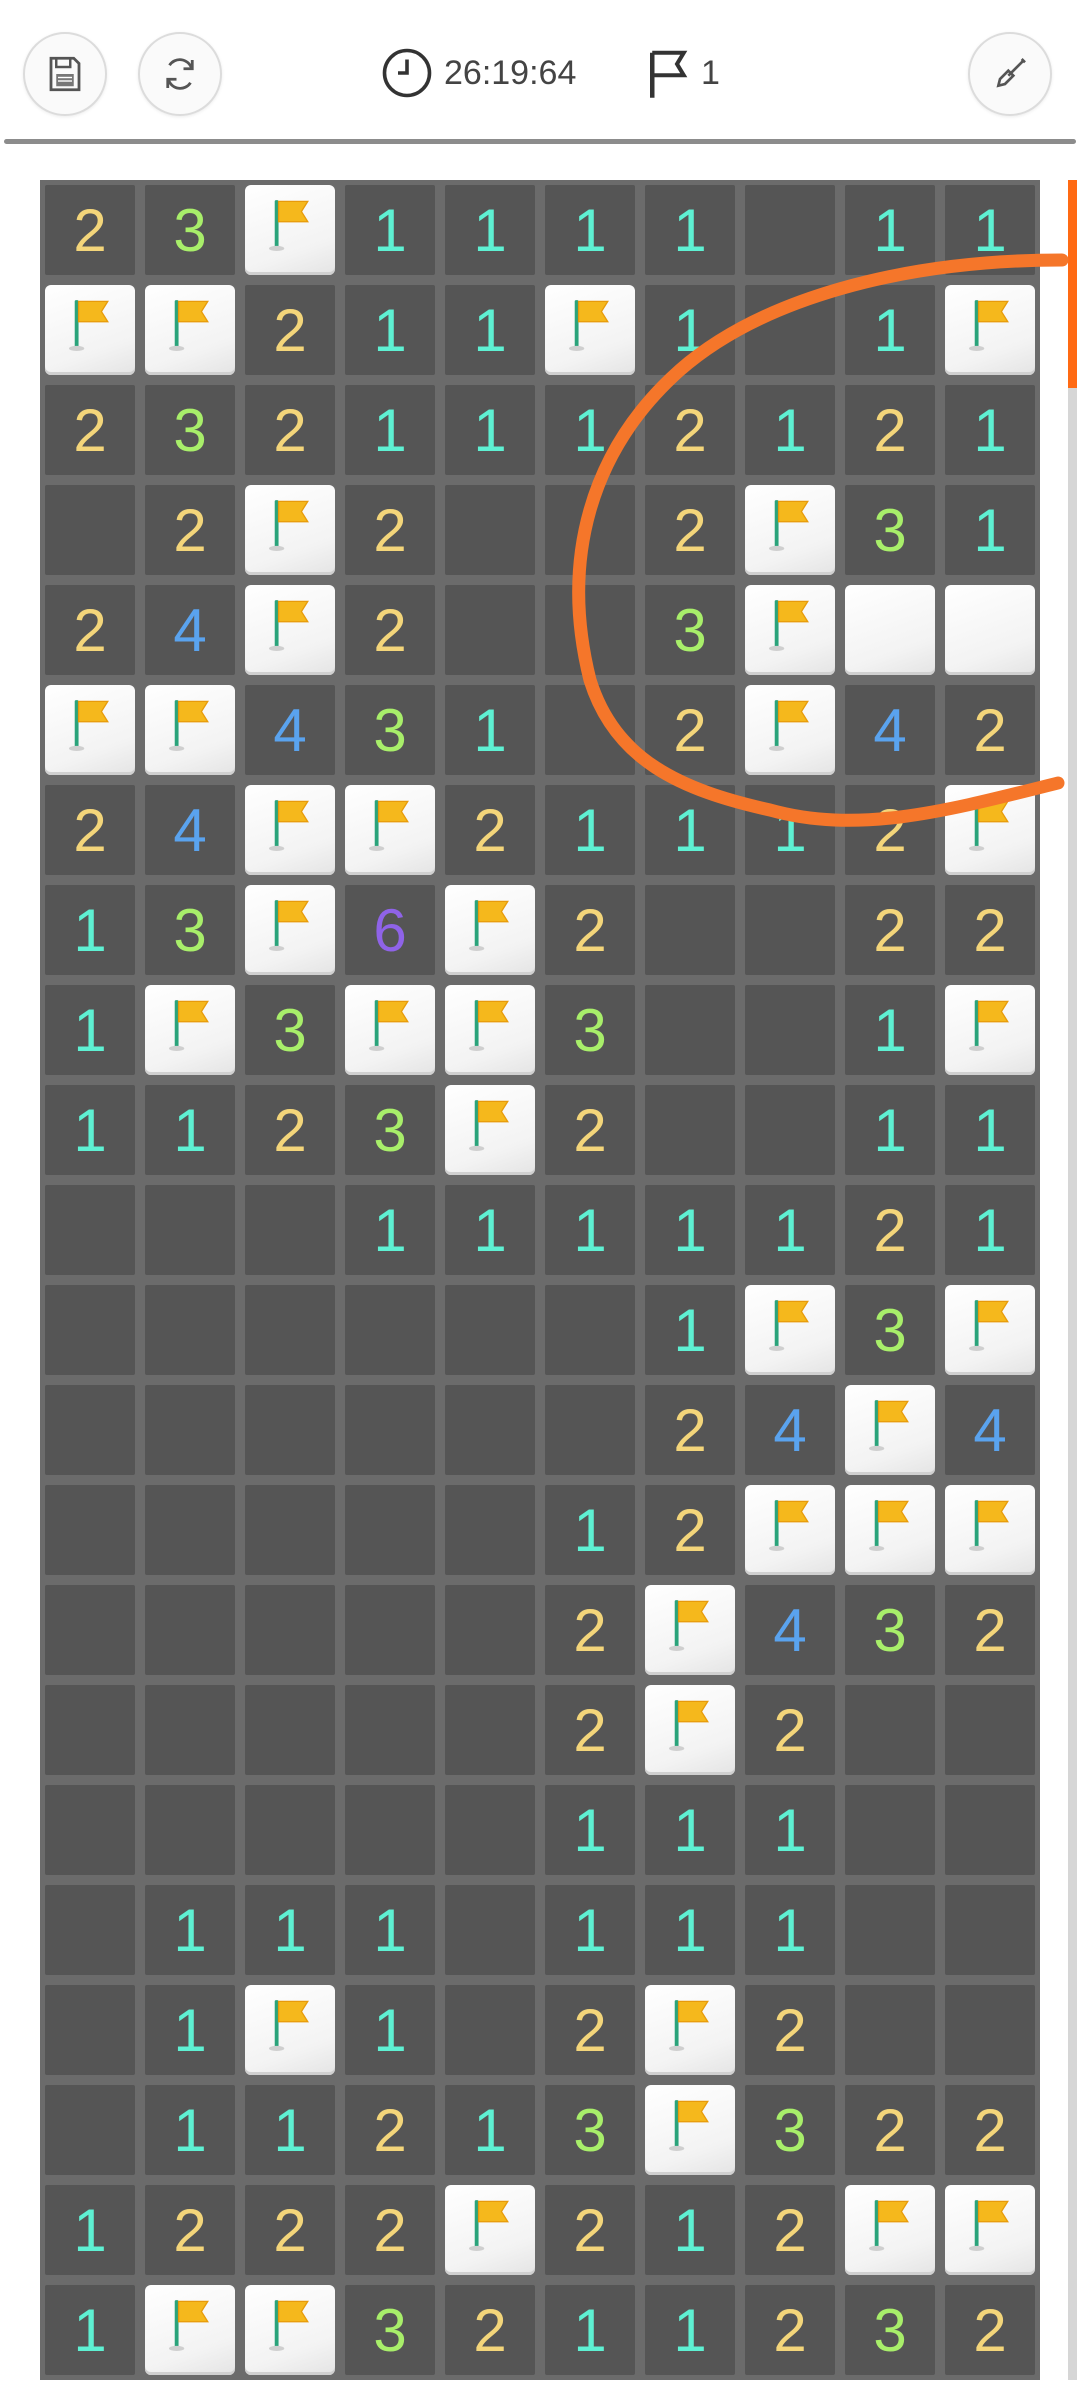 This screenshot has width=1080, height=2400. What do you see at coordinates (180, 74) in the screenshot?
I see `restart-button` at bounding box center [180, 74].